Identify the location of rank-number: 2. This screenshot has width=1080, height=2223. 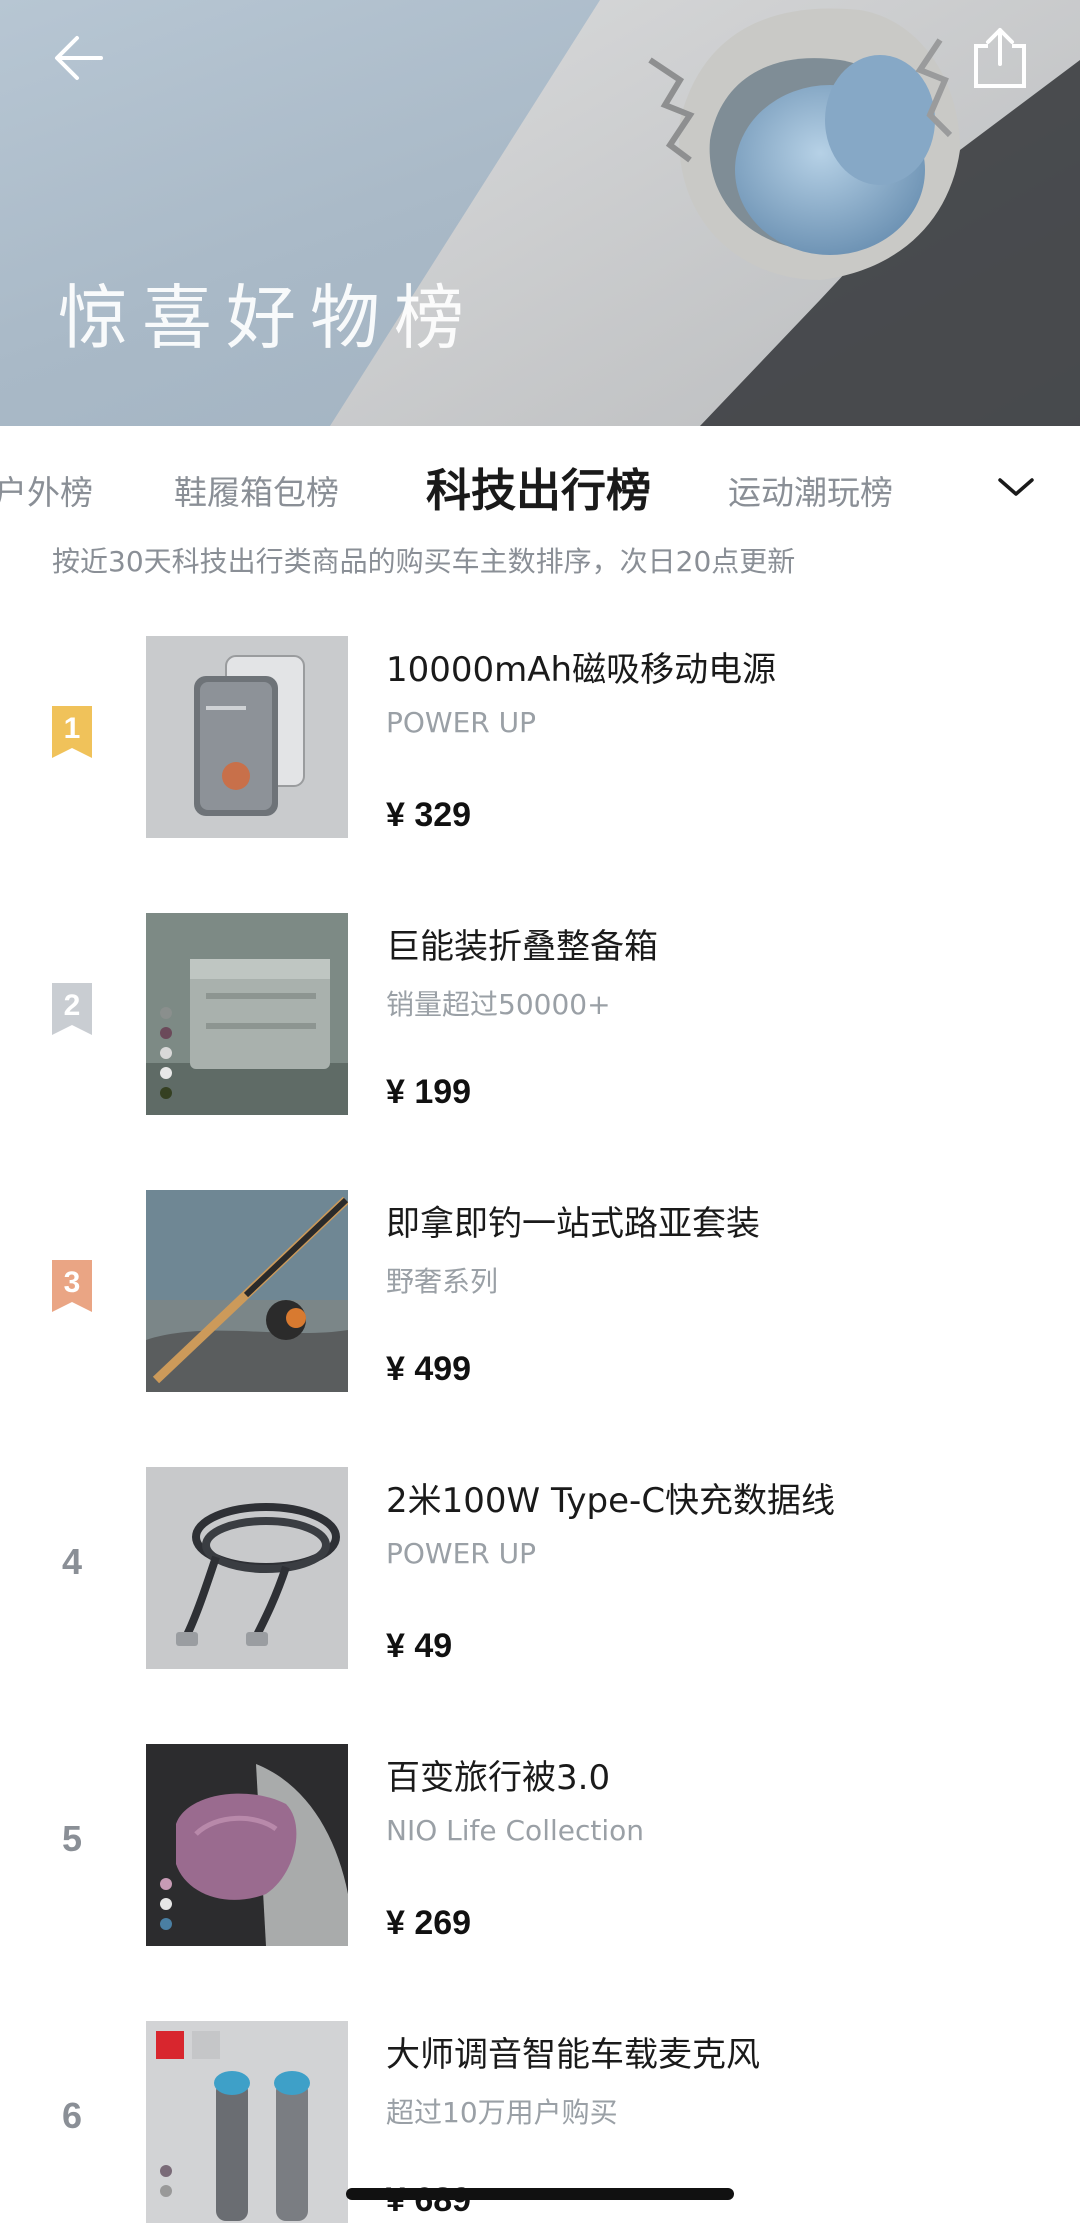
(72, 1005).